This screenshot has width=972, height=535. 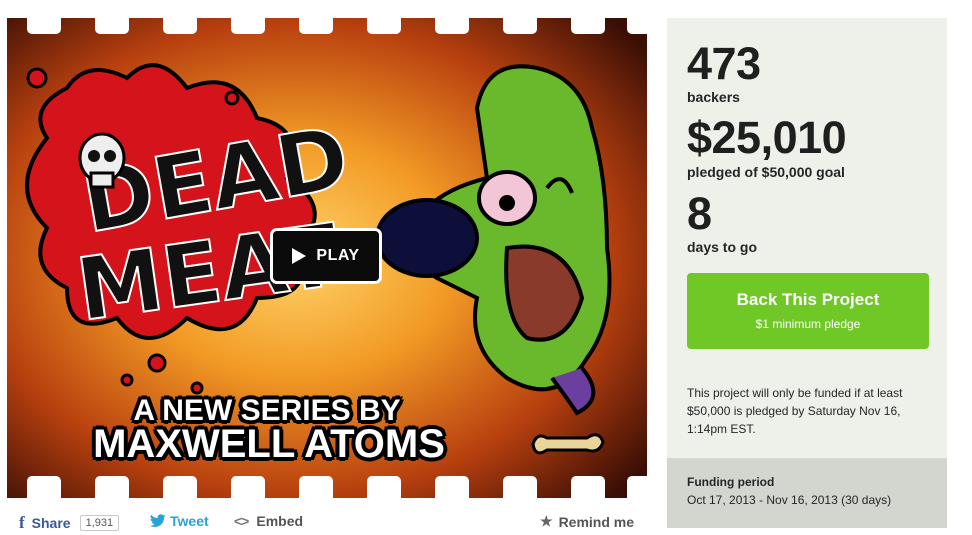 What do you see at coordinates (808, 299) in the screenshot?
I see `back-project-label: Back This Project` at bounding box center [808, 299].